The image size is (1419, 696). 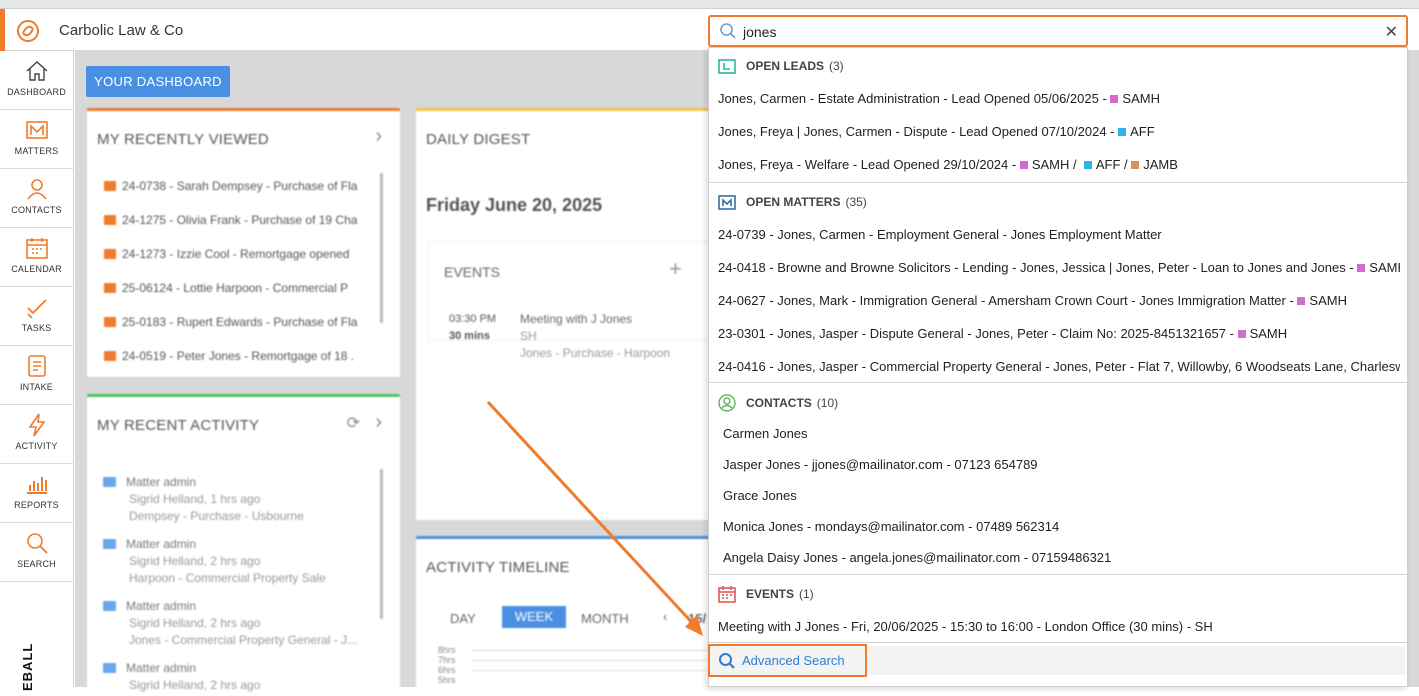 What do you see at coordinates (36, 210) in the screenshot?
I see `sidebar-item-label: CONTACTS` at bounding box center [36, 210].